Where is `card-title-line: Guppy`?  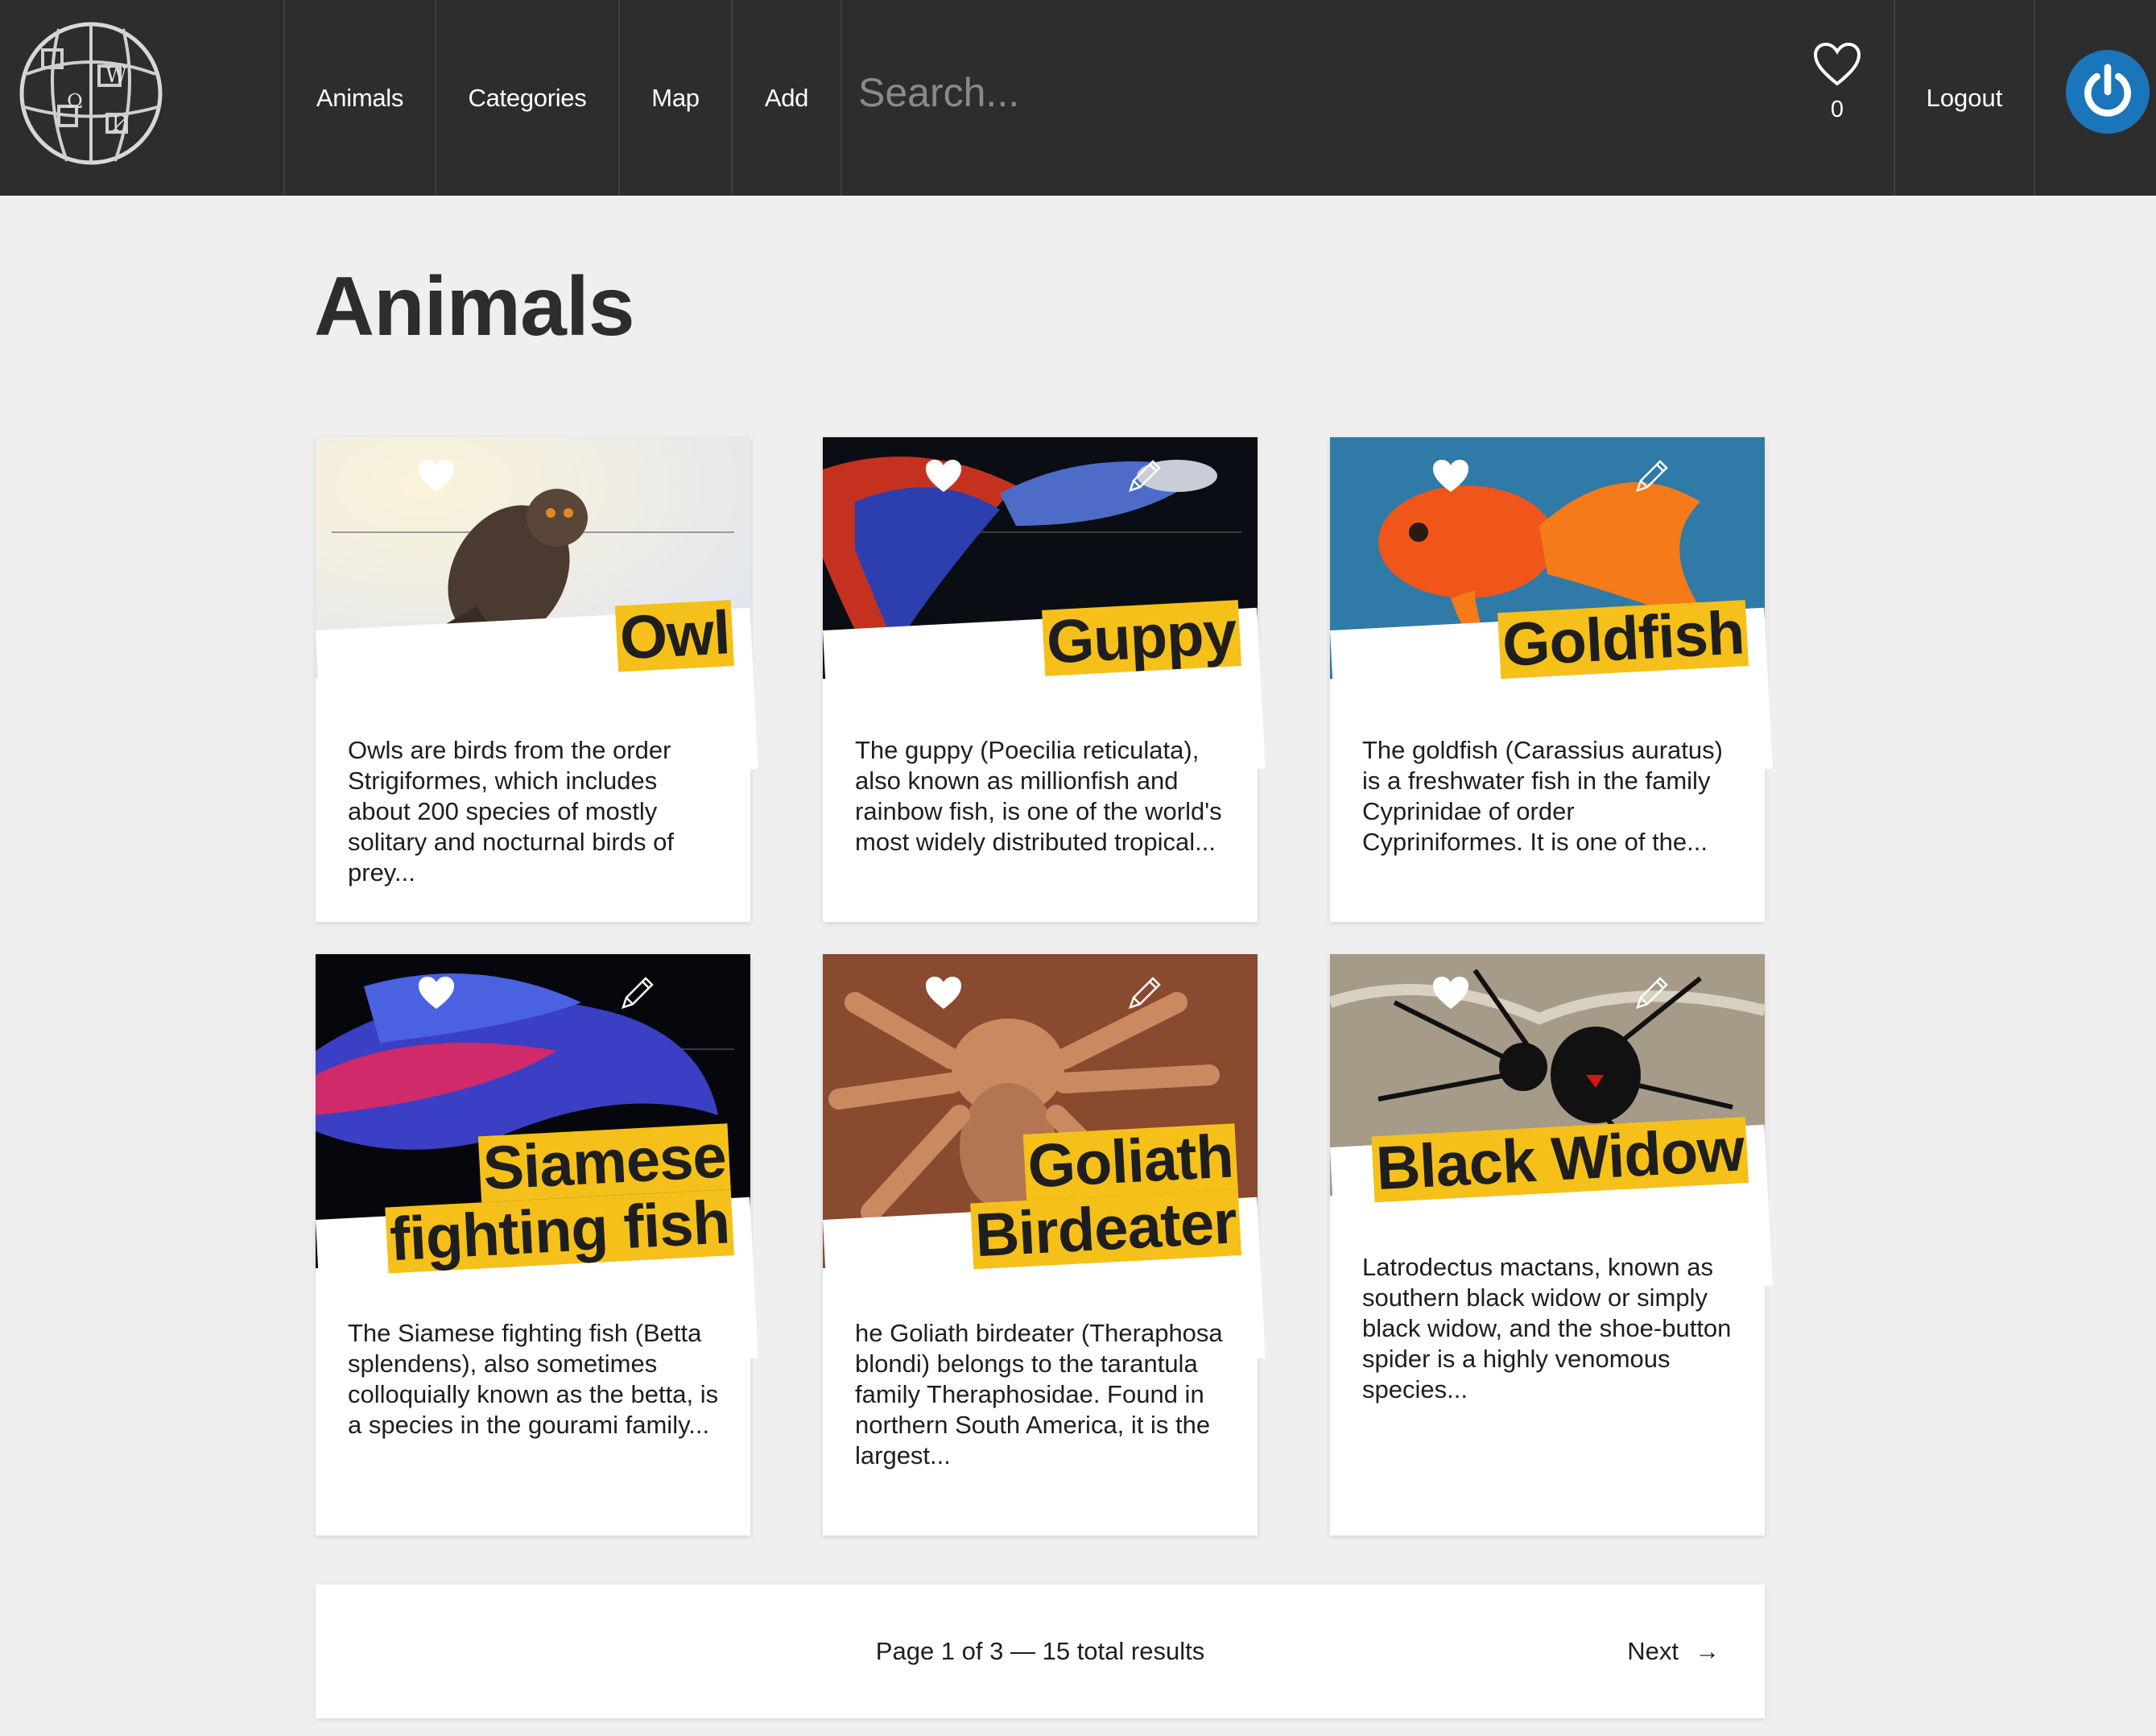
card-title-line: Guppy is located at coordinates (1141, 637).